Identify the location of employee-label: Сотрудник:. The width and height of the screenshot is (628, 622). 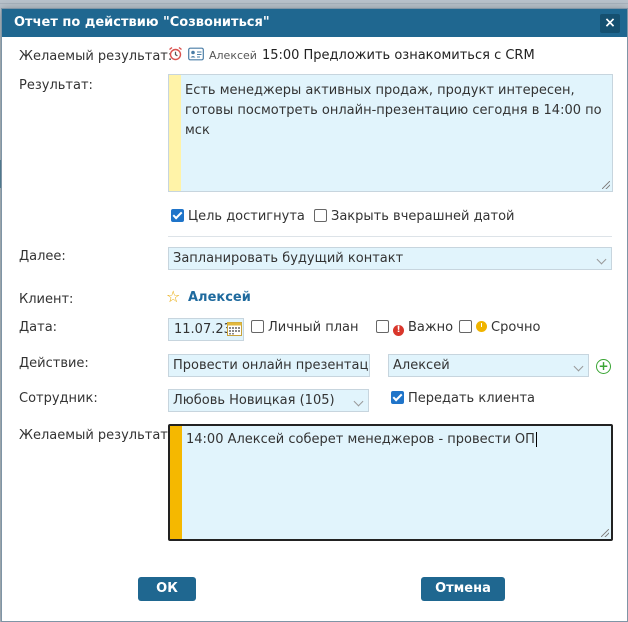
(58, 398).